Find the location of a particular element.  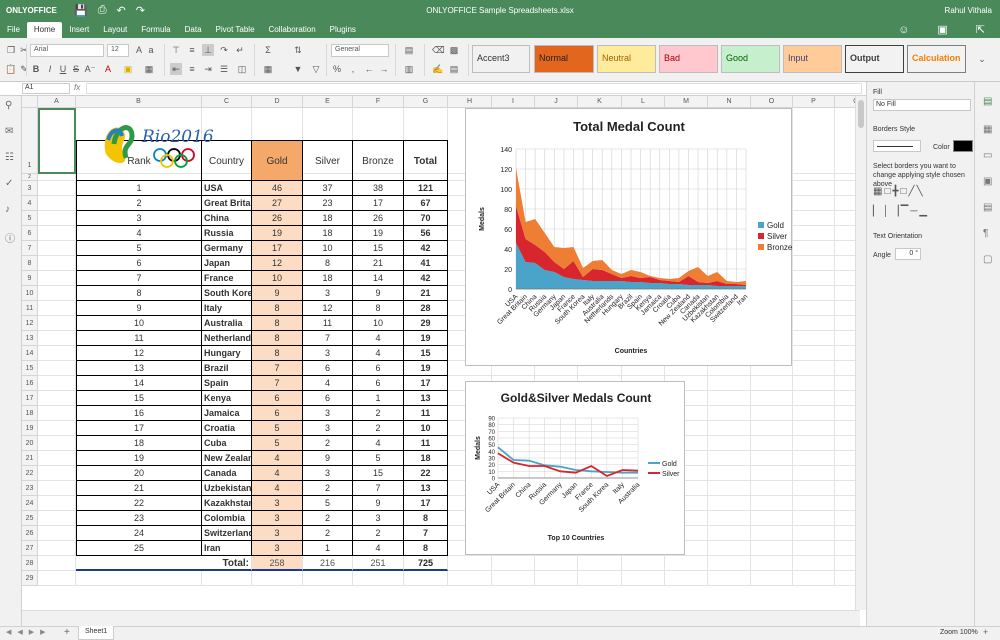

table-cell: 1 is located at coordinates (328, 548).